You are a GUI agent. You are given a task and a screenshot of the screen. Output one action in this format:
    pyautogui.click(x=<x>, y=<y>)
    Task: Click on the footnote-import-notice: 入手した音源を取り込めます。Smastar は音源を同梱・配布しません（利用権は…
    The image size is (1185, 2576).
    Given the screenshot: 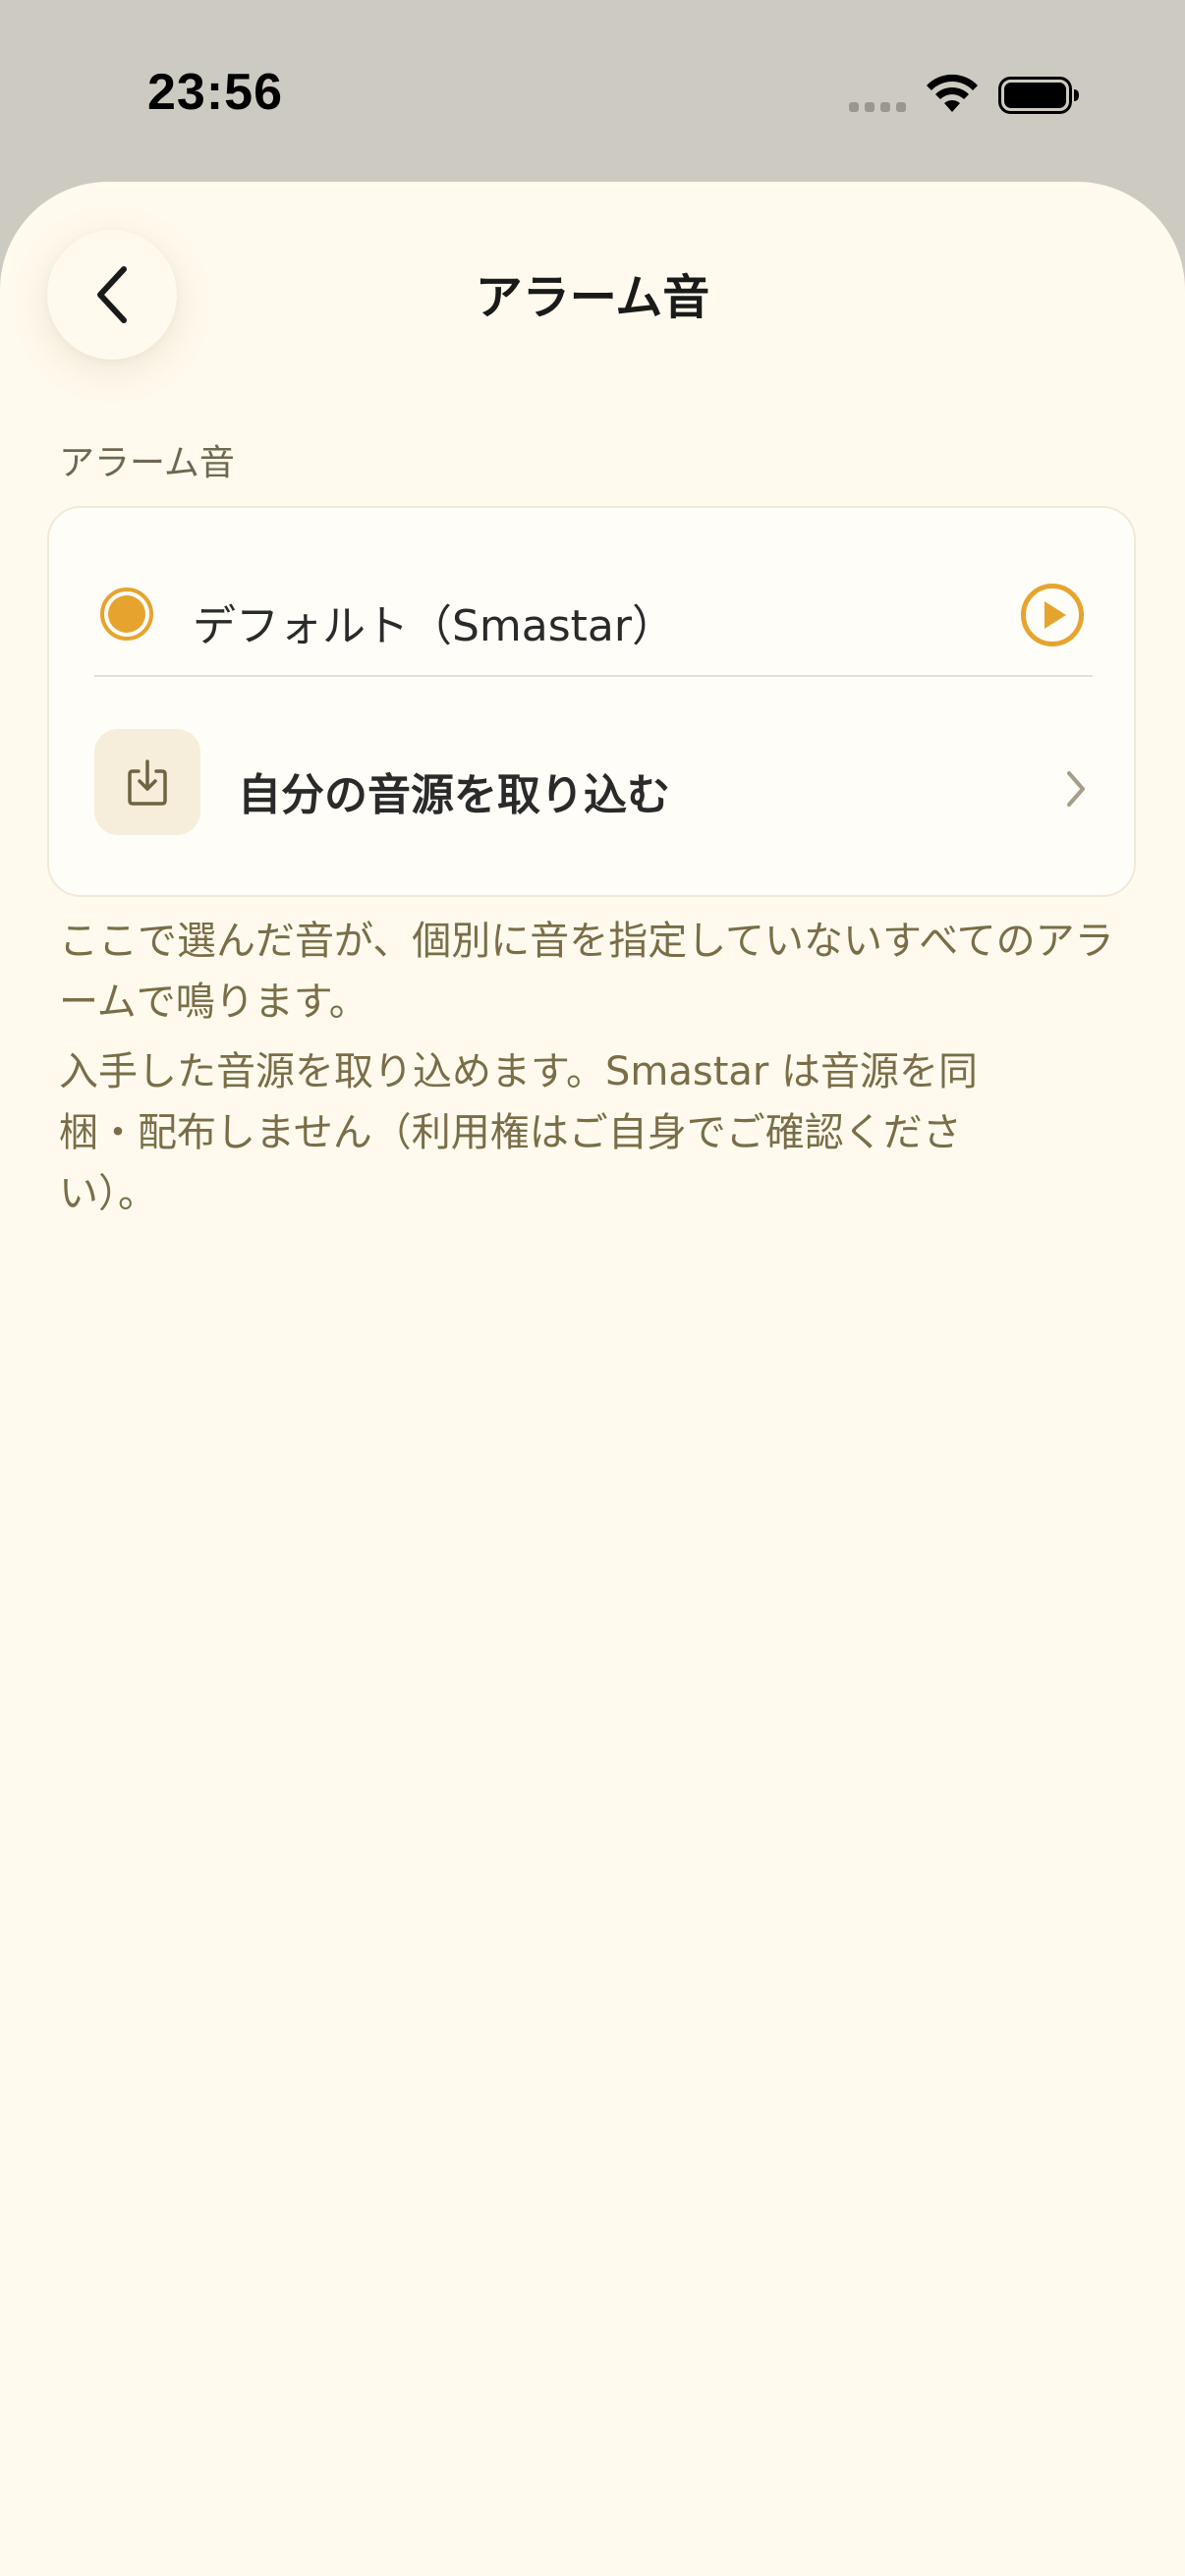 What is the action you would take?
    pyautogui.click(x=519, y=1132)
    